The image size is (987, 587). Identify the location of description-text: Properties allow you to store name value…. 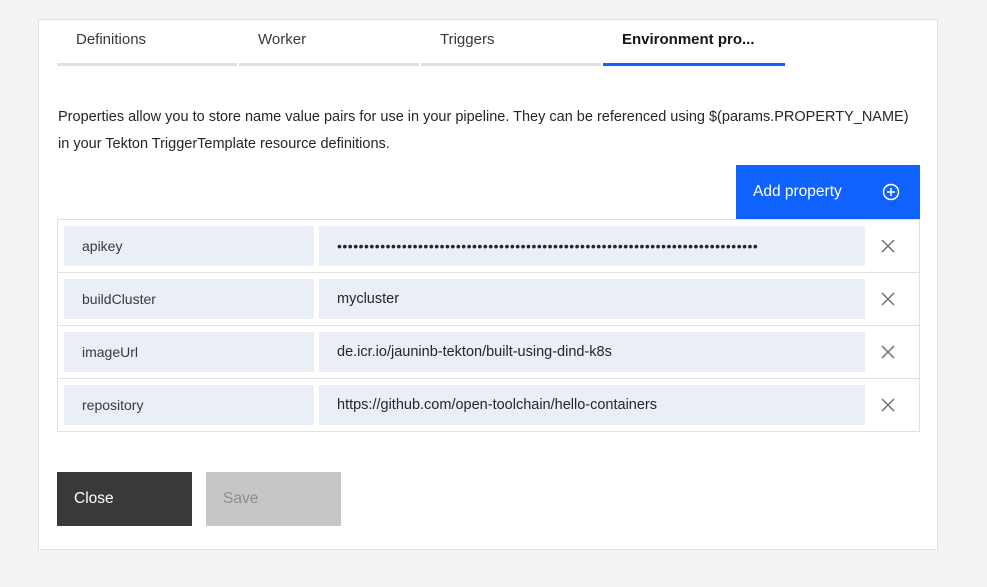
(483, 130).